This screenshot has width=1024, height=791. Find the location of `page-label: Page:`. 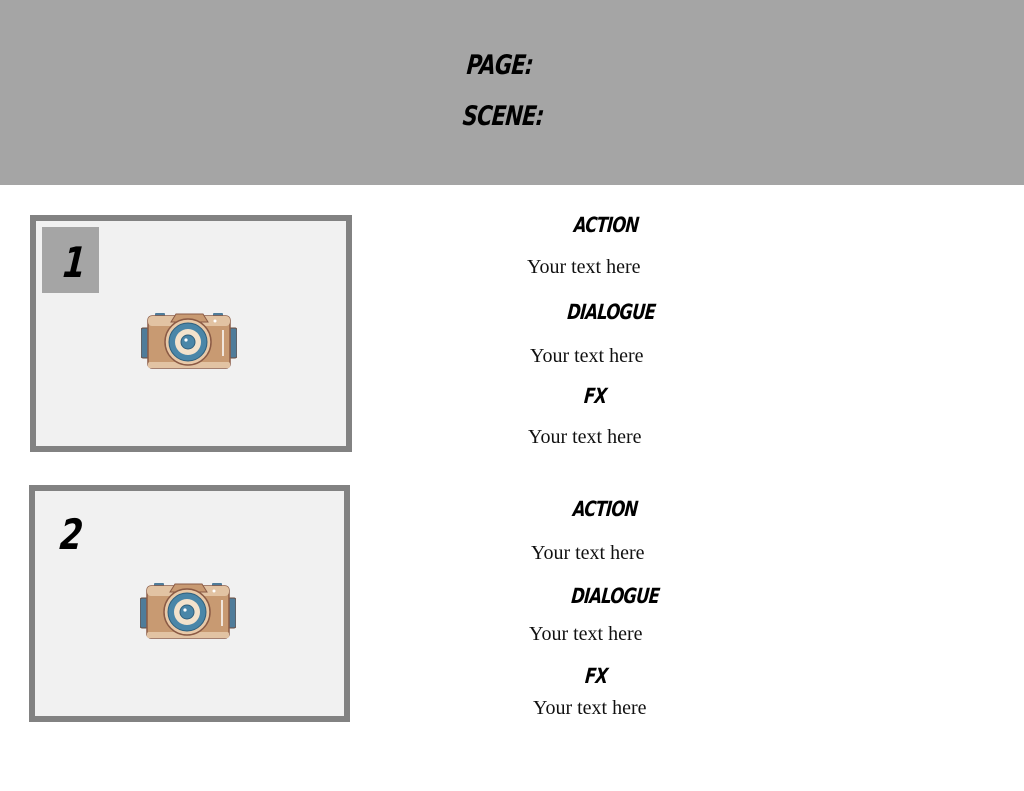

page-label: Page: is located at coordinates (500, 65).